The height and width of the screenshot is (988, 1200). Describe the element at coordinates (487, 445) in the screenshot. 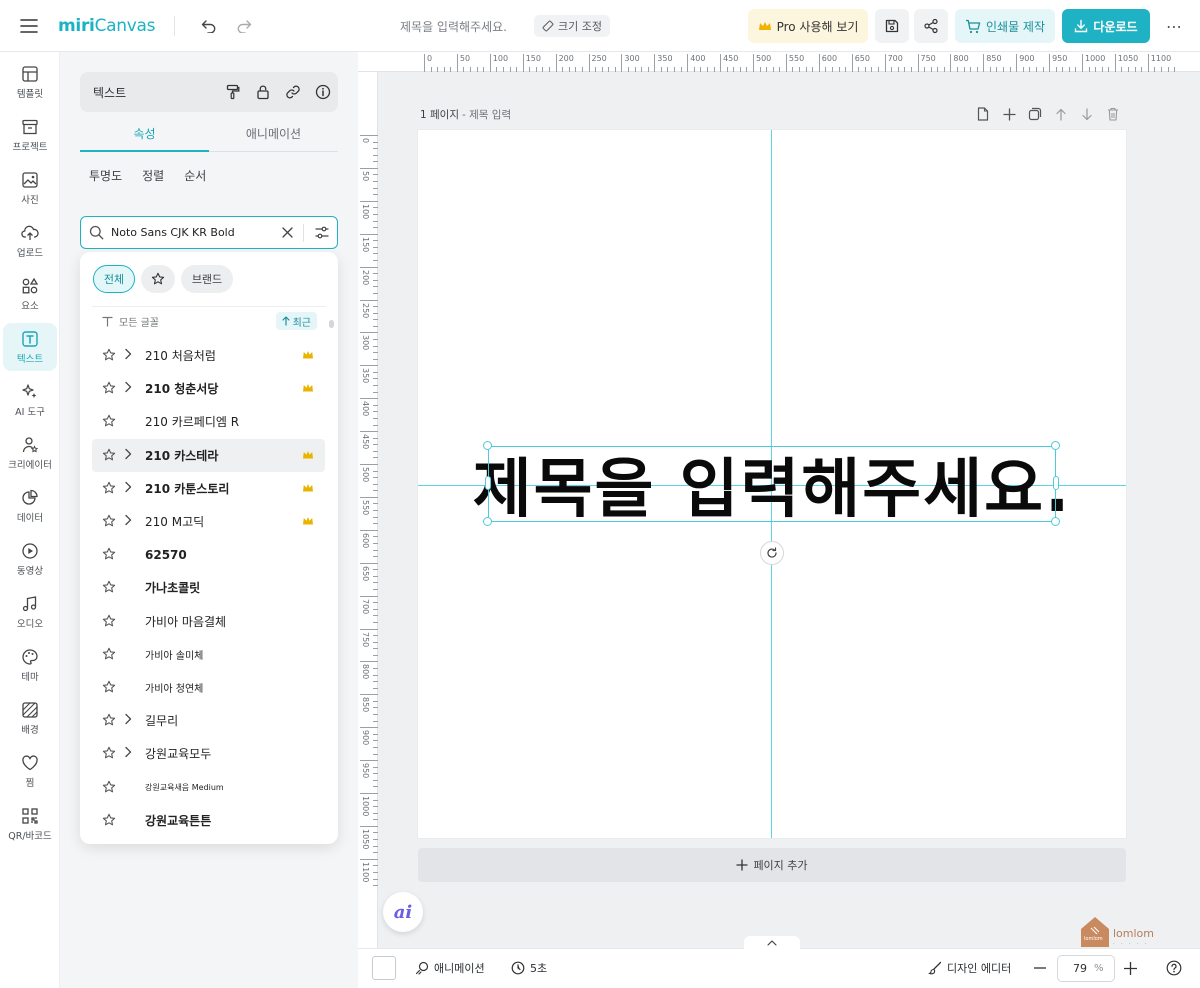

I see `resize-handle-top-left` at that location.